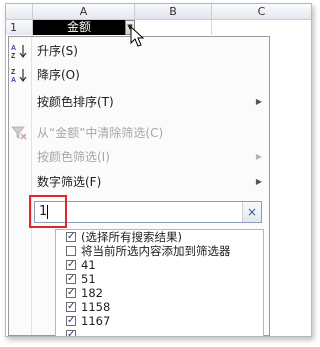 The image size is (320, 347). I want to click on select-all-corner, so click(19, 12).